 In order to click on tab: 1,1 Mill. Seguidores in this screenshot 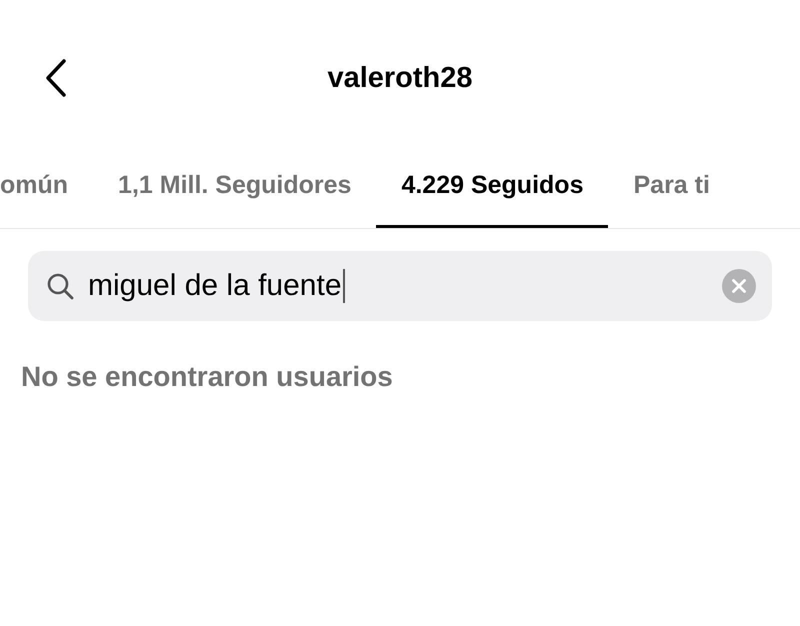, I will do `click(234, 189)`.